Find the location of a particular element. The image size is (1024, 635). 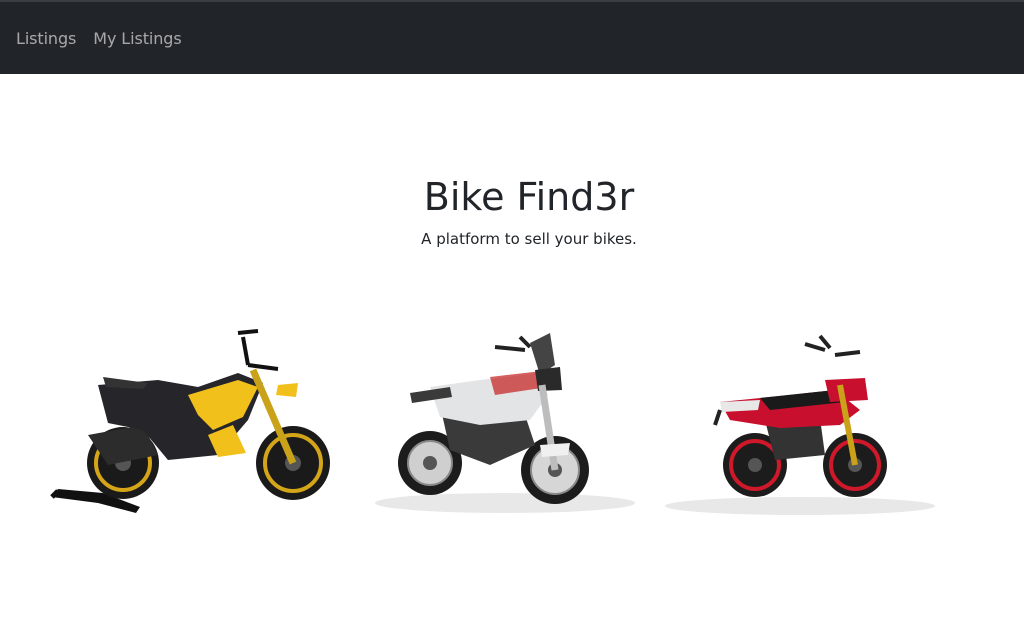

nav-link-my-listings: My Listings is located at coordinates (137, 38).